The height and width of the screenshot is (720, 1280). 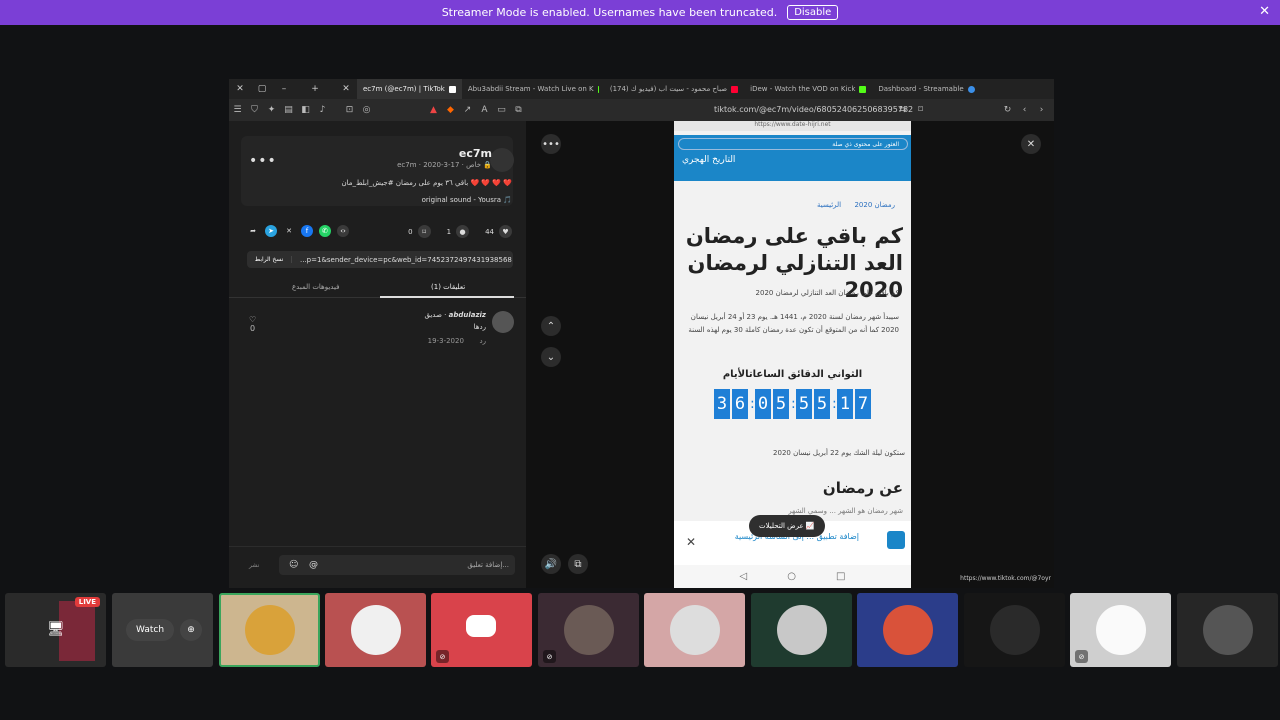 I want to click on reply-link: رد, so click(x=483, y=341).